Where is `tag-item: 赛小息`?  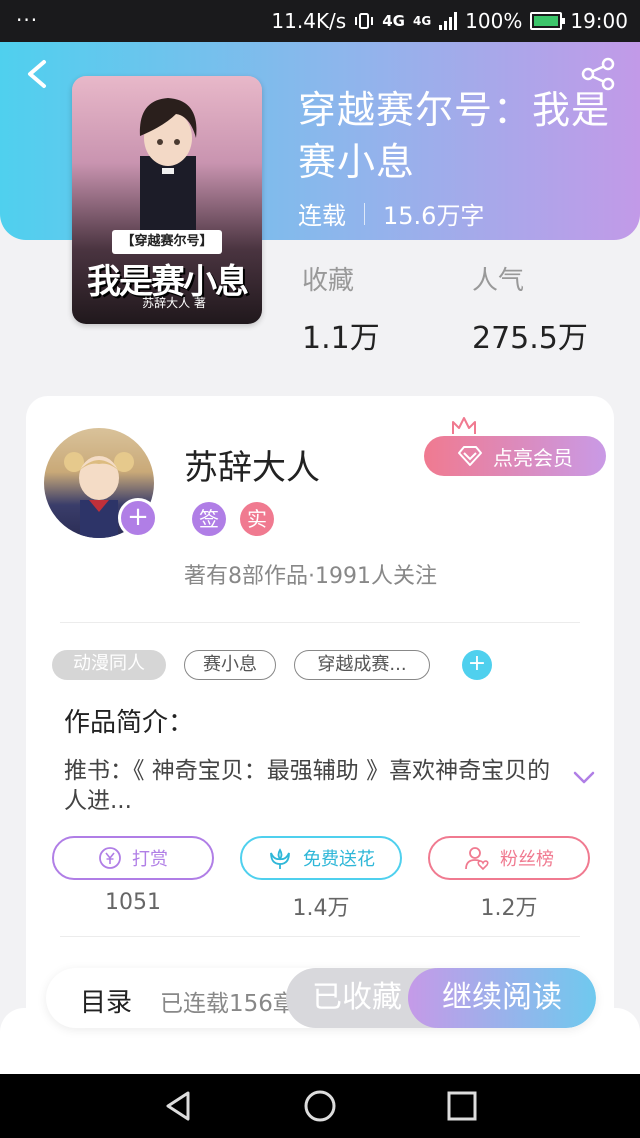
tag-item: 赛小息 is located at coordinates (230, 665).